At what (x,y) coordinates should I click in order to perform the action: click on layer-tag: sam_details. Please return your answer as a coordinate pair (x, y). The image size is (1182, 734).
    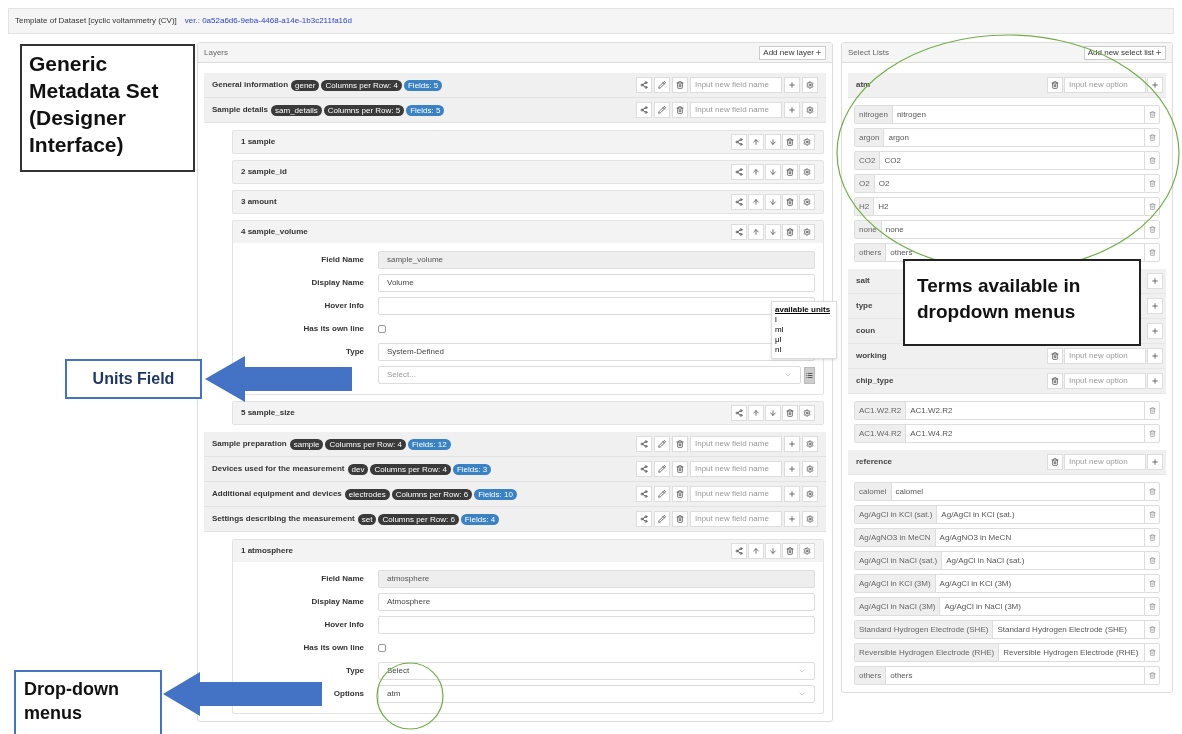
    Looking at the image, I should click on (296, 110).